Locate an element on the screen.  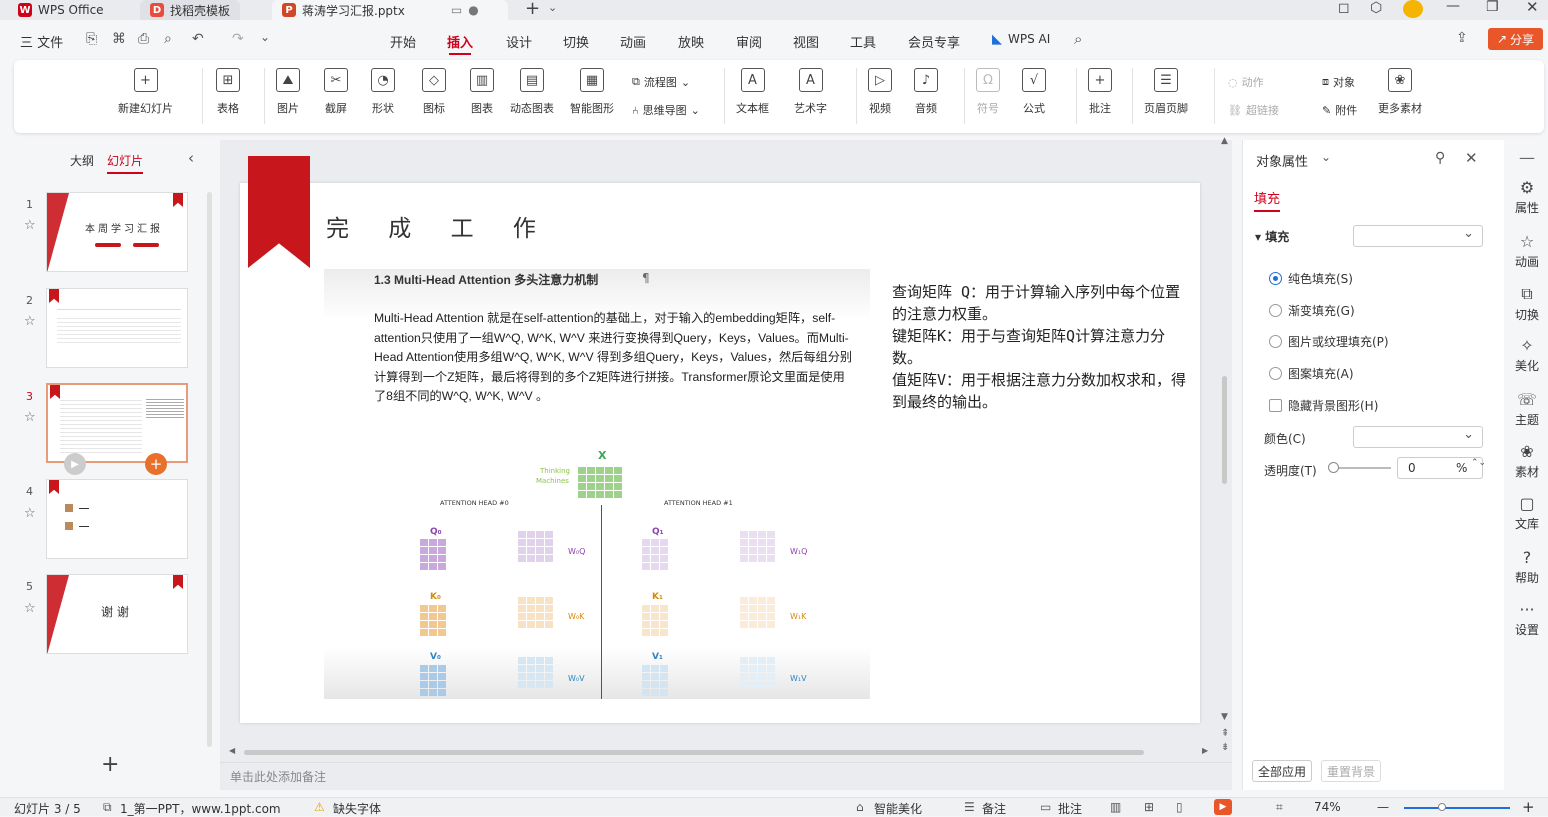
scroll-right-icon: ▶ is located at coordinates (1205, 750).